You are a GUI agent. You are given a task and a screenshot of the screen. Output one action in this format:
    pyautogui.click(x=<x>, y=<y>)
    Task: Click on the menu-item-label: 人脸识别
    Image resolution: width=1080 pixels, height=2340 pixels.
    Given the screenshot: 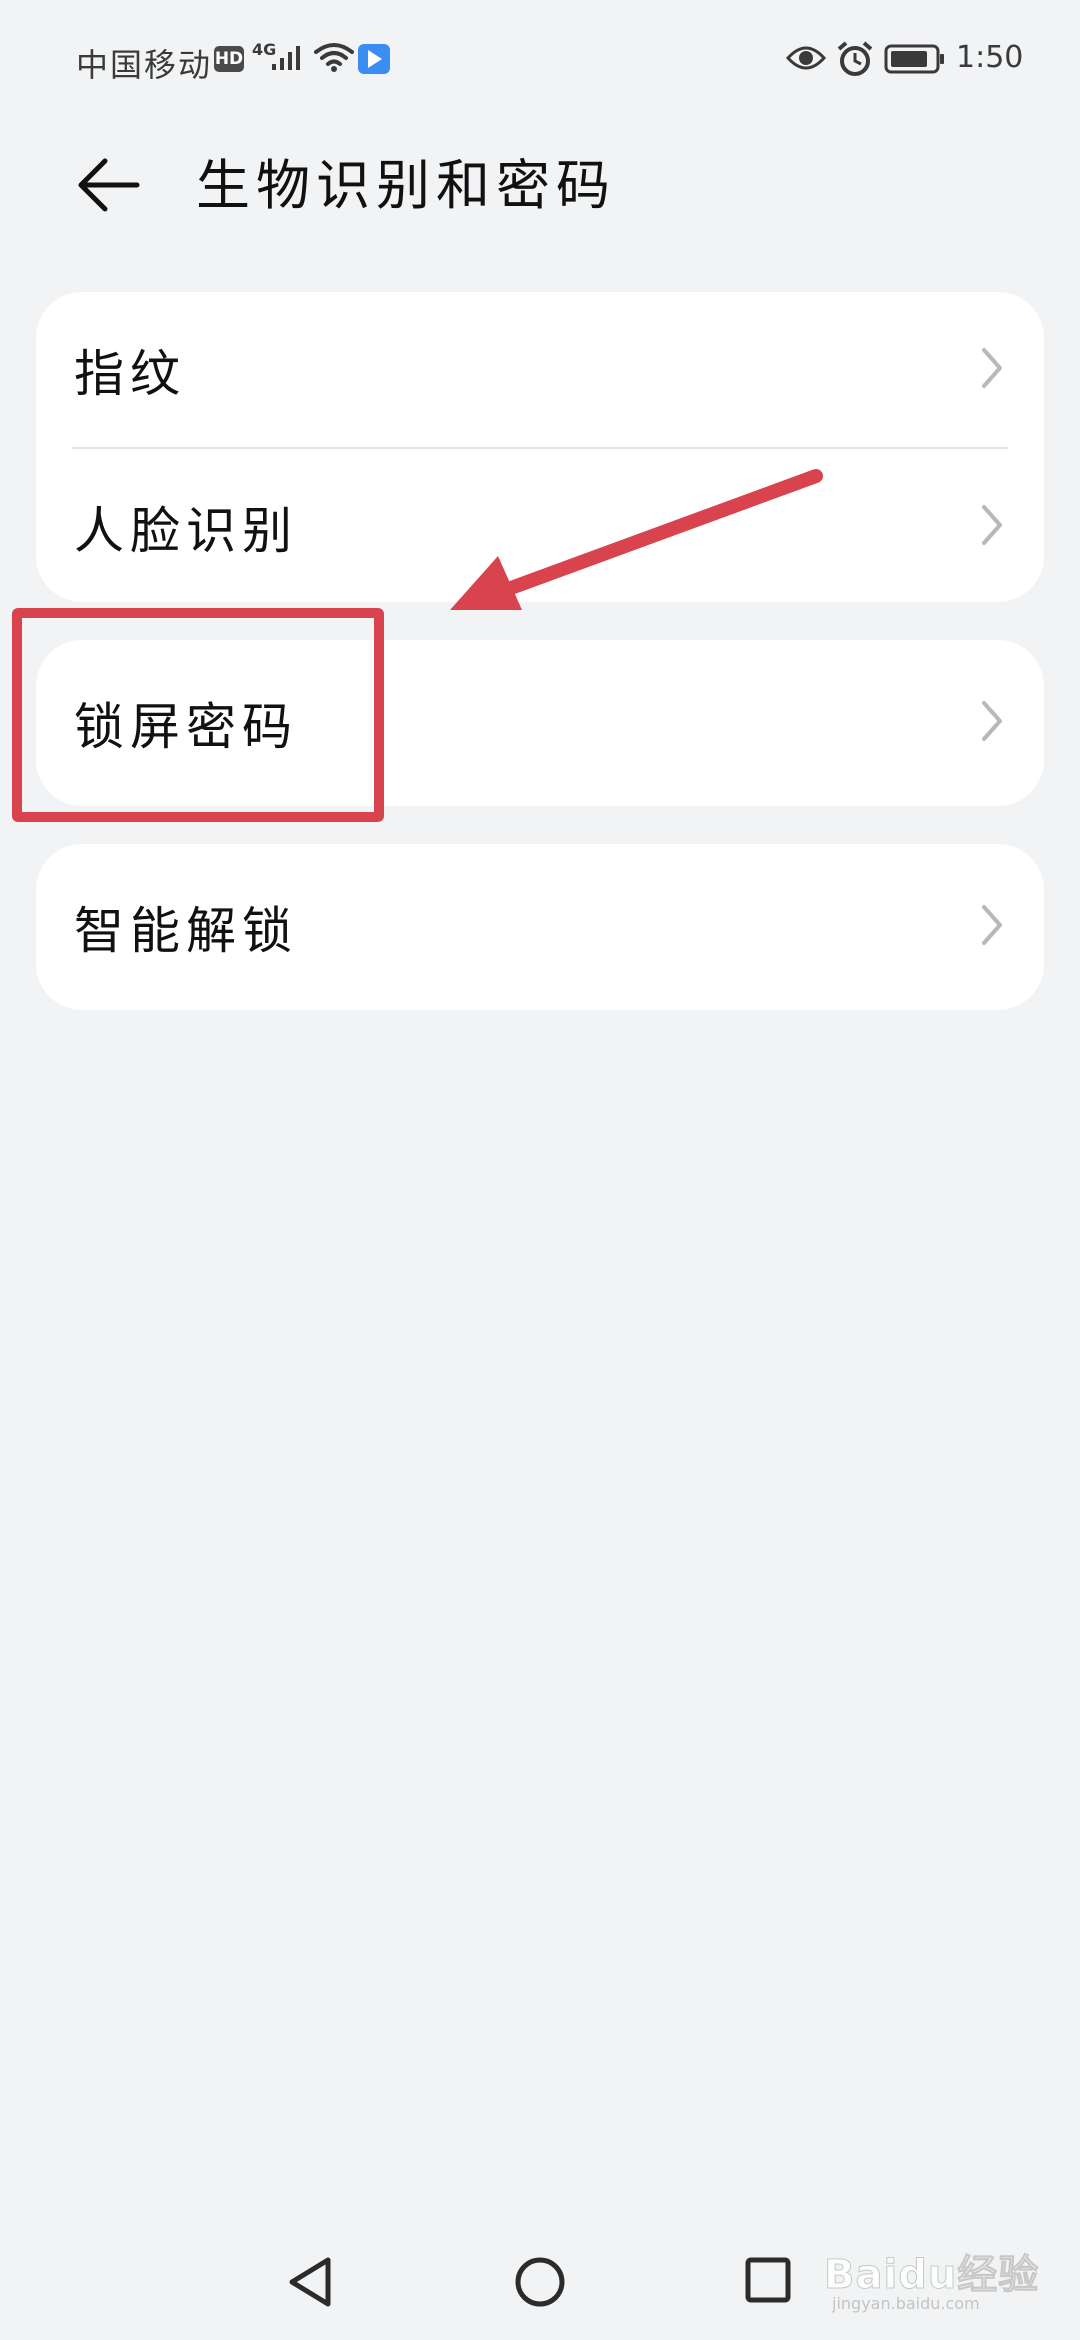 What is the action you would take?
    pyautogui.click(x=186, y=530)
    